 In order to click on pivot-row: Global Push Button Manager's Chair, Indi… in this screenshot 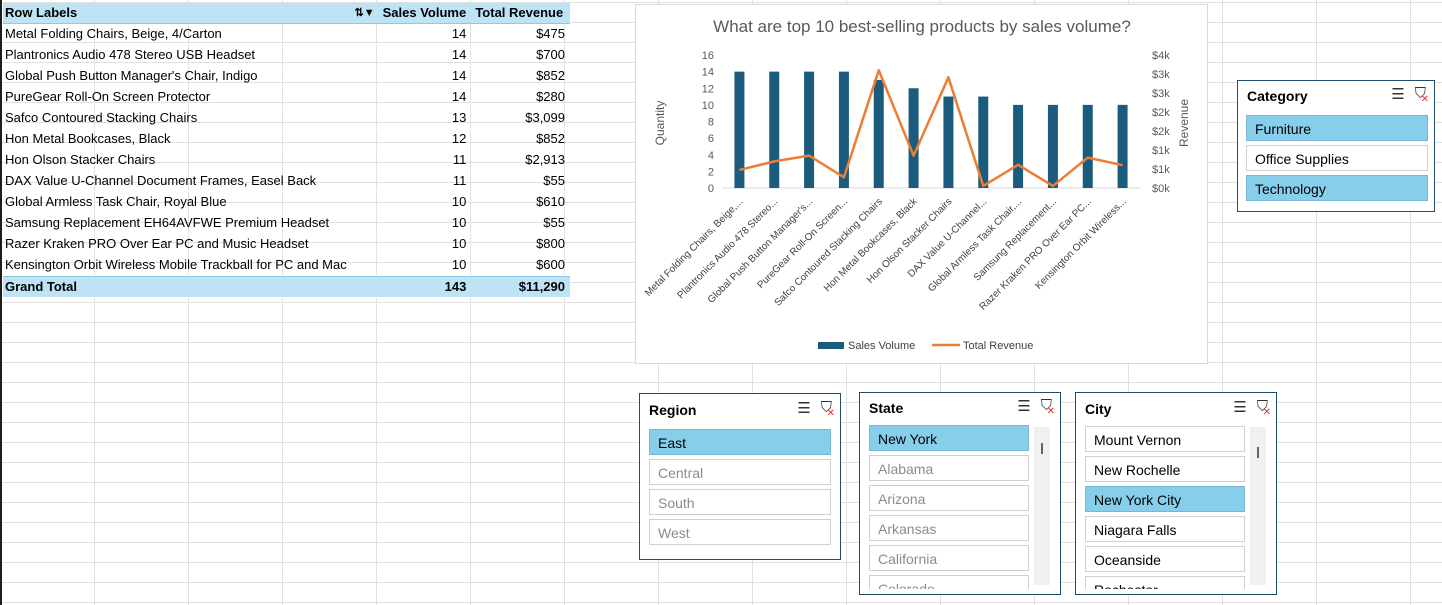, I will do `click(286, 76)`.